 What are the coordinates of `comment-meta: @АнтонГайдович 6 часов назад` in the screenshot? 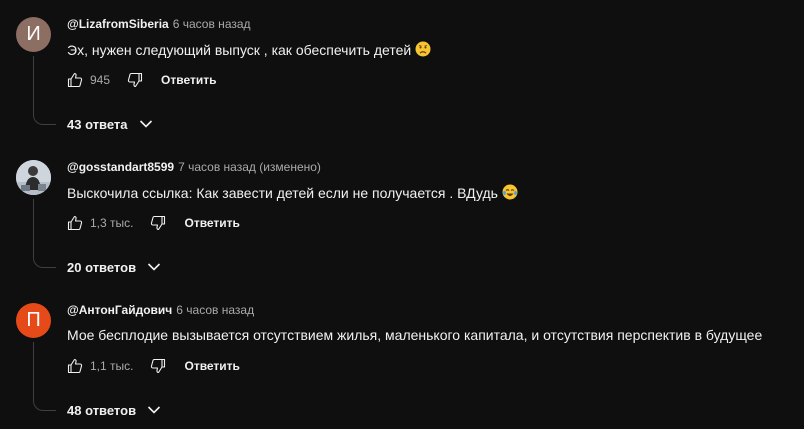 It's located at (160, 310).